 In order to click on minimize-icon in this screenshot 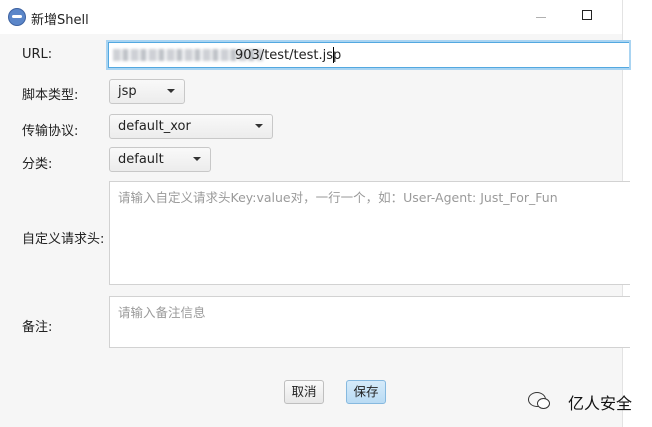, I will do `click(542, 16)`.